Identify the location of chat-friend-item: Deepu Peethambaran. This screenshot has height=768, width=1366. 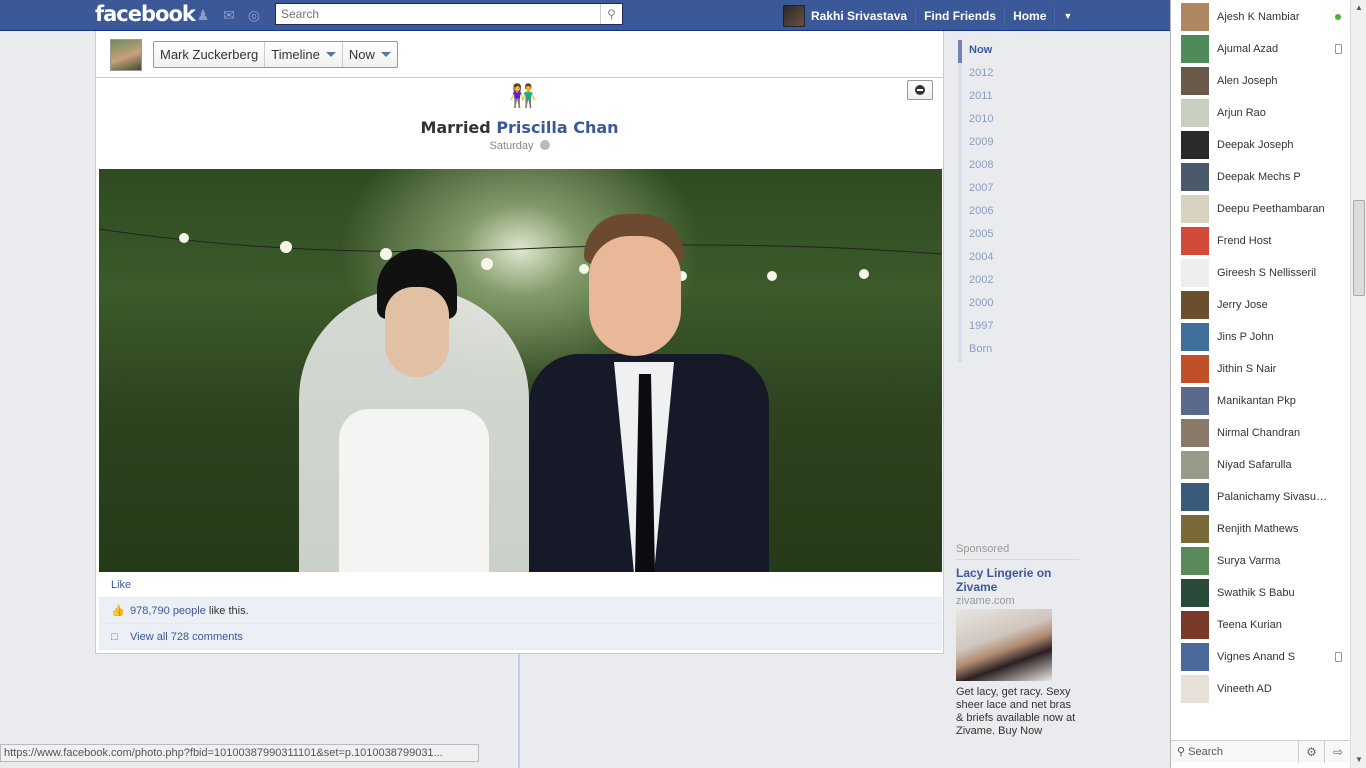
(1263, 209).